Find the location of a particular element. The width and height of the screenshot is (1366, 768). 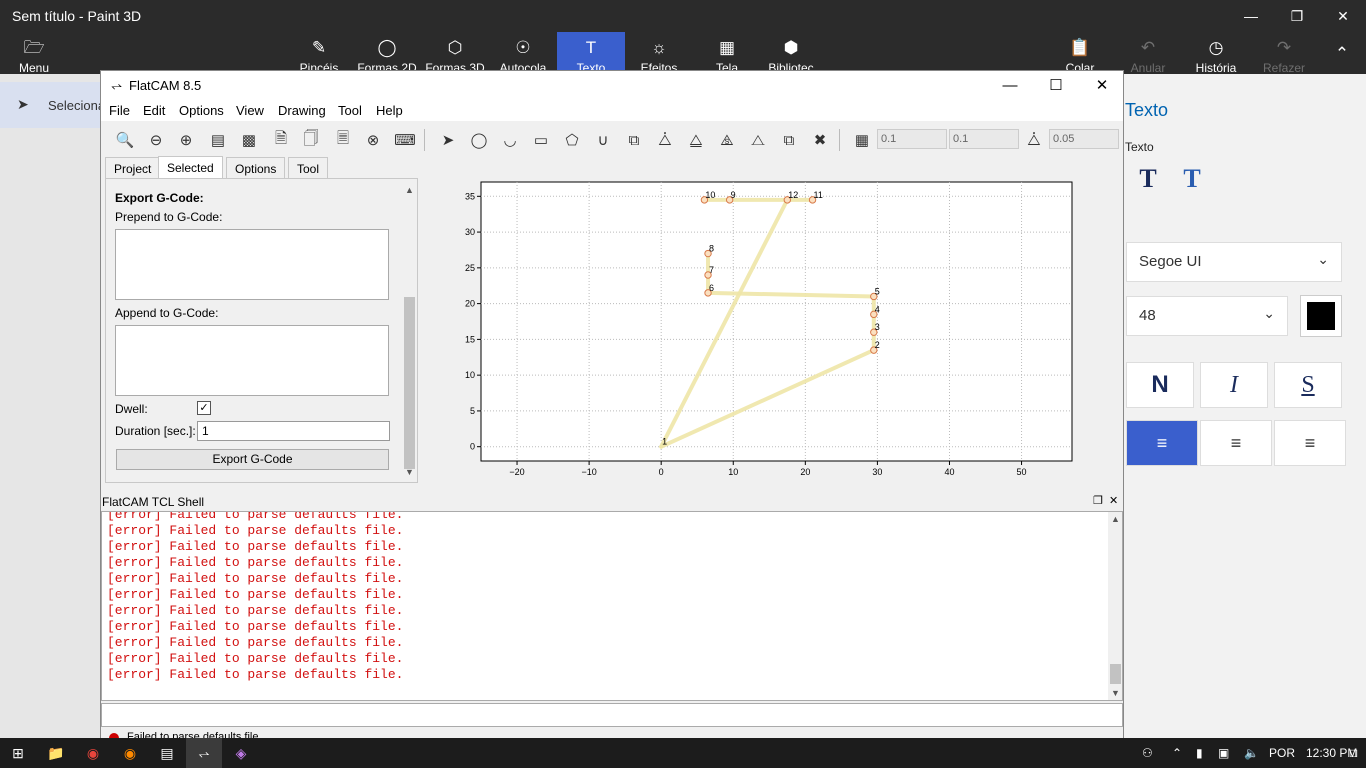

delete-shape-icon: ✖ is located at coordinates (820, 140).